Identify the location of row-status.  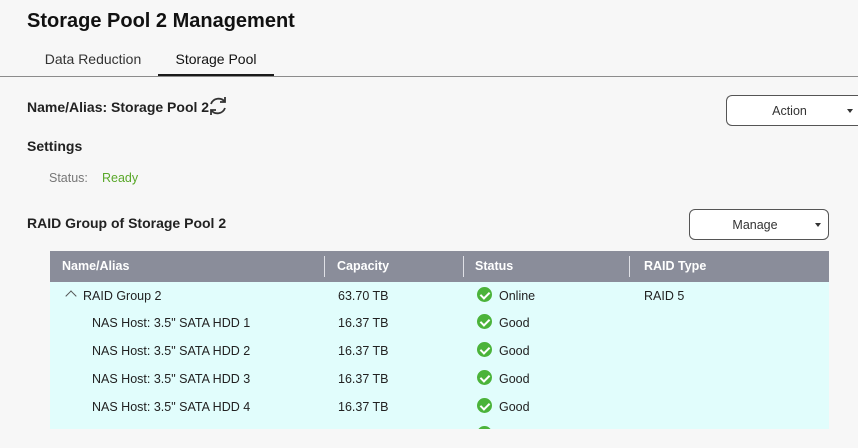
(488, 425).